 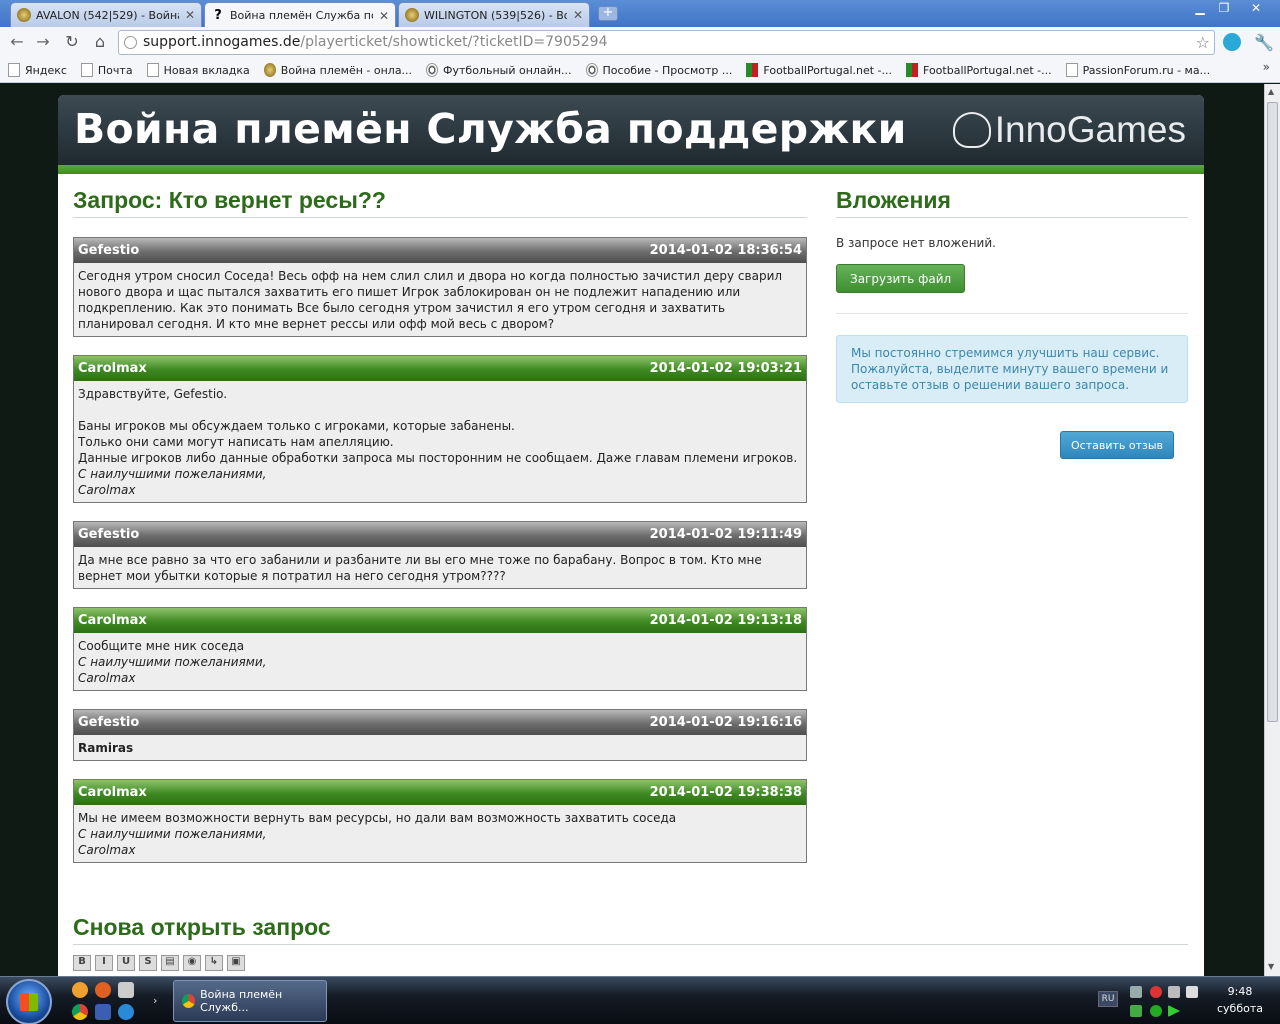 I want to click on scroll-up-icon: ▲, so click(x=1271, y=91).